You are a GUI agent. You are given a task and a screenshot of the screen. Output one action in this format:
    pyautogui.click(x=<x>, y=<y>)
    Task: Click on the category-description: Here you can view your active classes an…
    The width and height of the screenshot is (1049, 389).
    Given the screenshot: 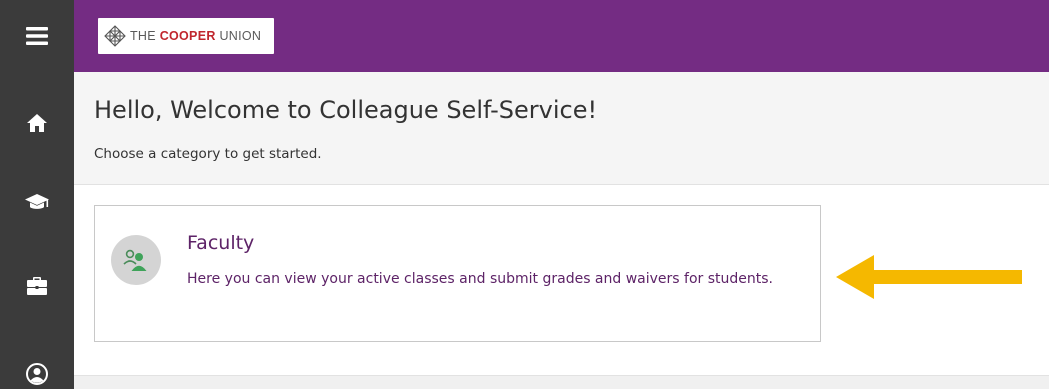 What is the action you would take?
    pyautogui.click(x=480, y=279)
    